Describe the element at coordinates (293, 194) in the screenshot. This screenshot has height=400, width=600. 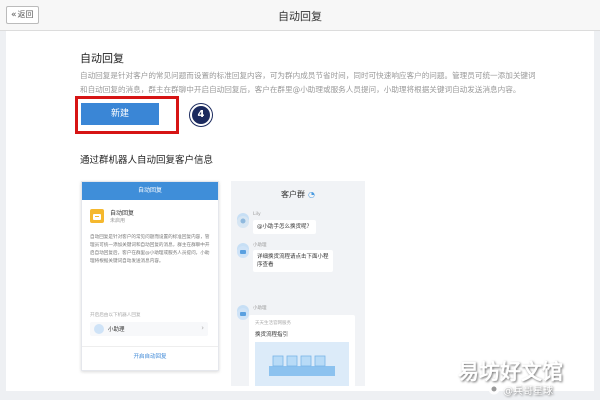
I see `chat-title-text: 客户群` at that location.